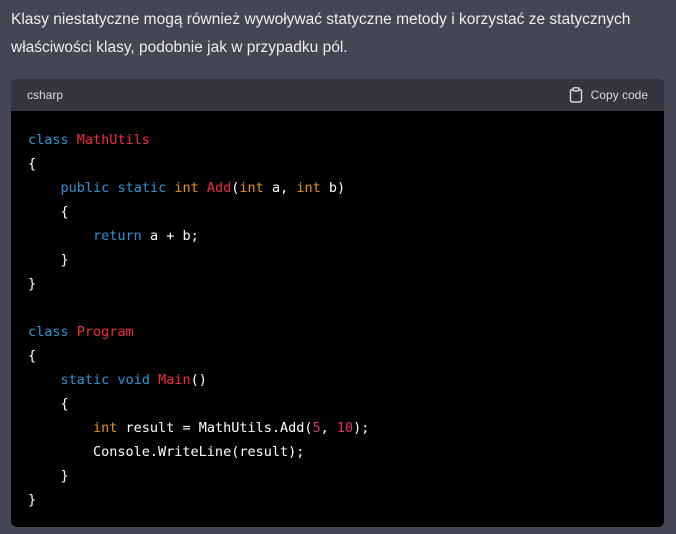 This screenshot has width=676, height=534. I want to click on copy-code-button: Copy code, so click(608, 95).